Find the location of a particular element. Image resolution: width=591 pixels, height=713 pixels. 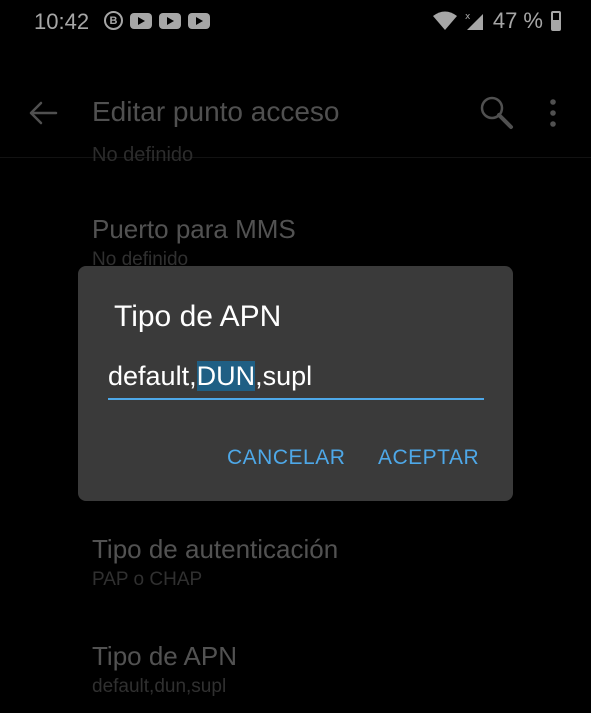

input-text-after: ,supl is located at coordinates (284, 376).